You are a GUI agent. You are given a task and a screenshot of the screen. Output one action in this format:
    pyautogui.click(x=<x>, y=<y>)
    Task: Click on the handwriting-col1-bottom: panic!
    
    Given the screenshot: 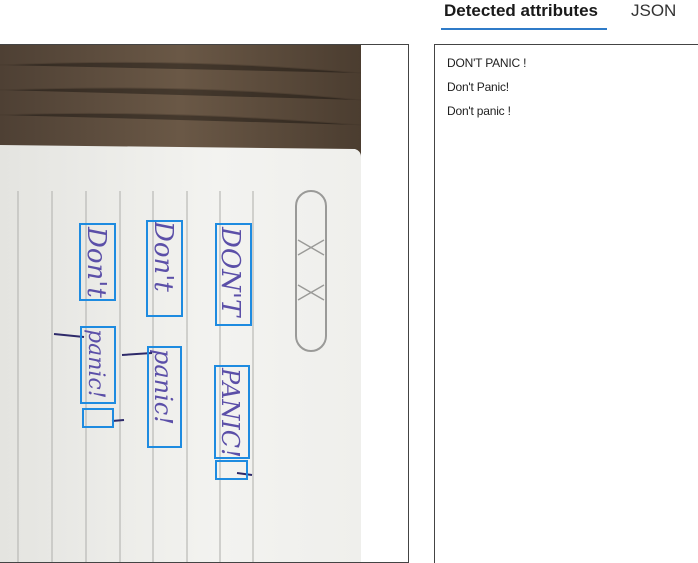 What is the action you would take?
    pyautogui.click(x=95, y=364)
    